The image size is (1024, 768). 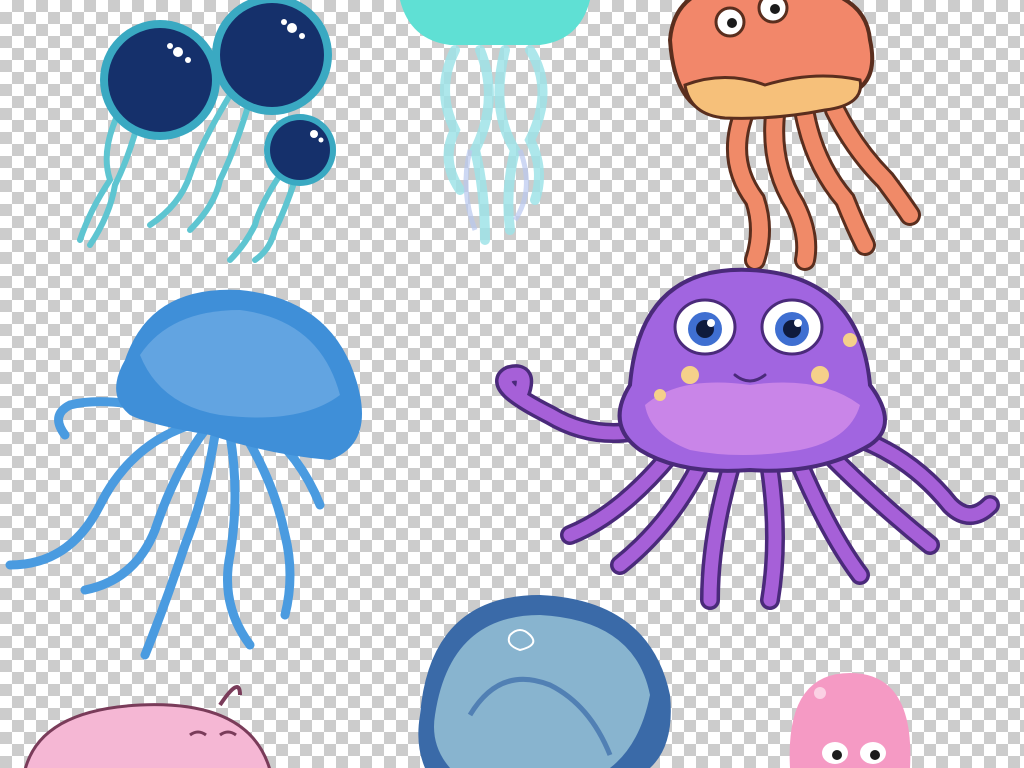 What do you see at coordinates (150, 724) in the screenshot?
I see `pink-partial-jellyfish-left` at bounding box center [150, 724].